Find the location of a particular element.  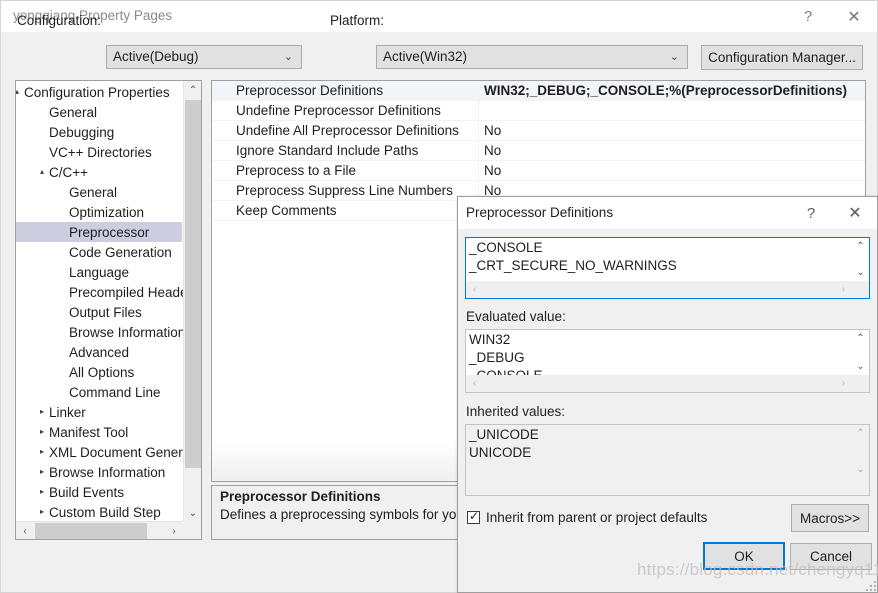

configuration-select: Active(Debug) ⌄ is located at coordinates (204, 57).